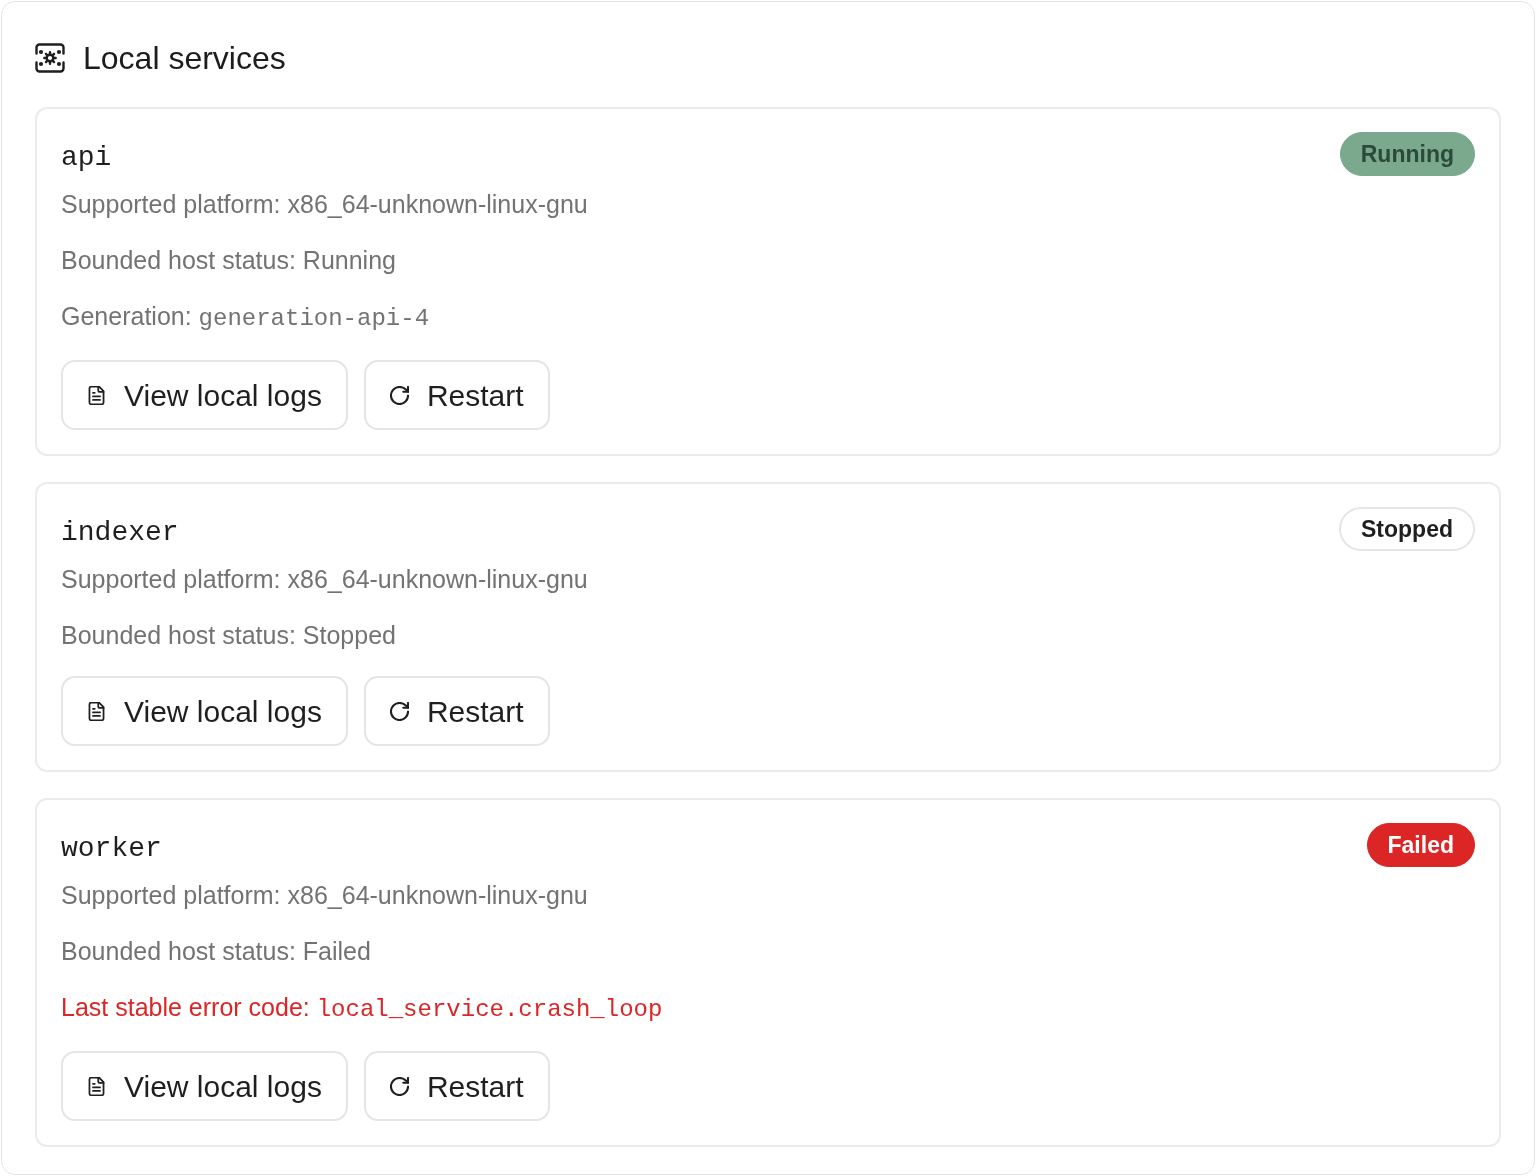 The image size is (1536, 1176). Describe the element at coordinates (1407, 529) in the screenshot. I see `status-badge: Stopped` at that location.